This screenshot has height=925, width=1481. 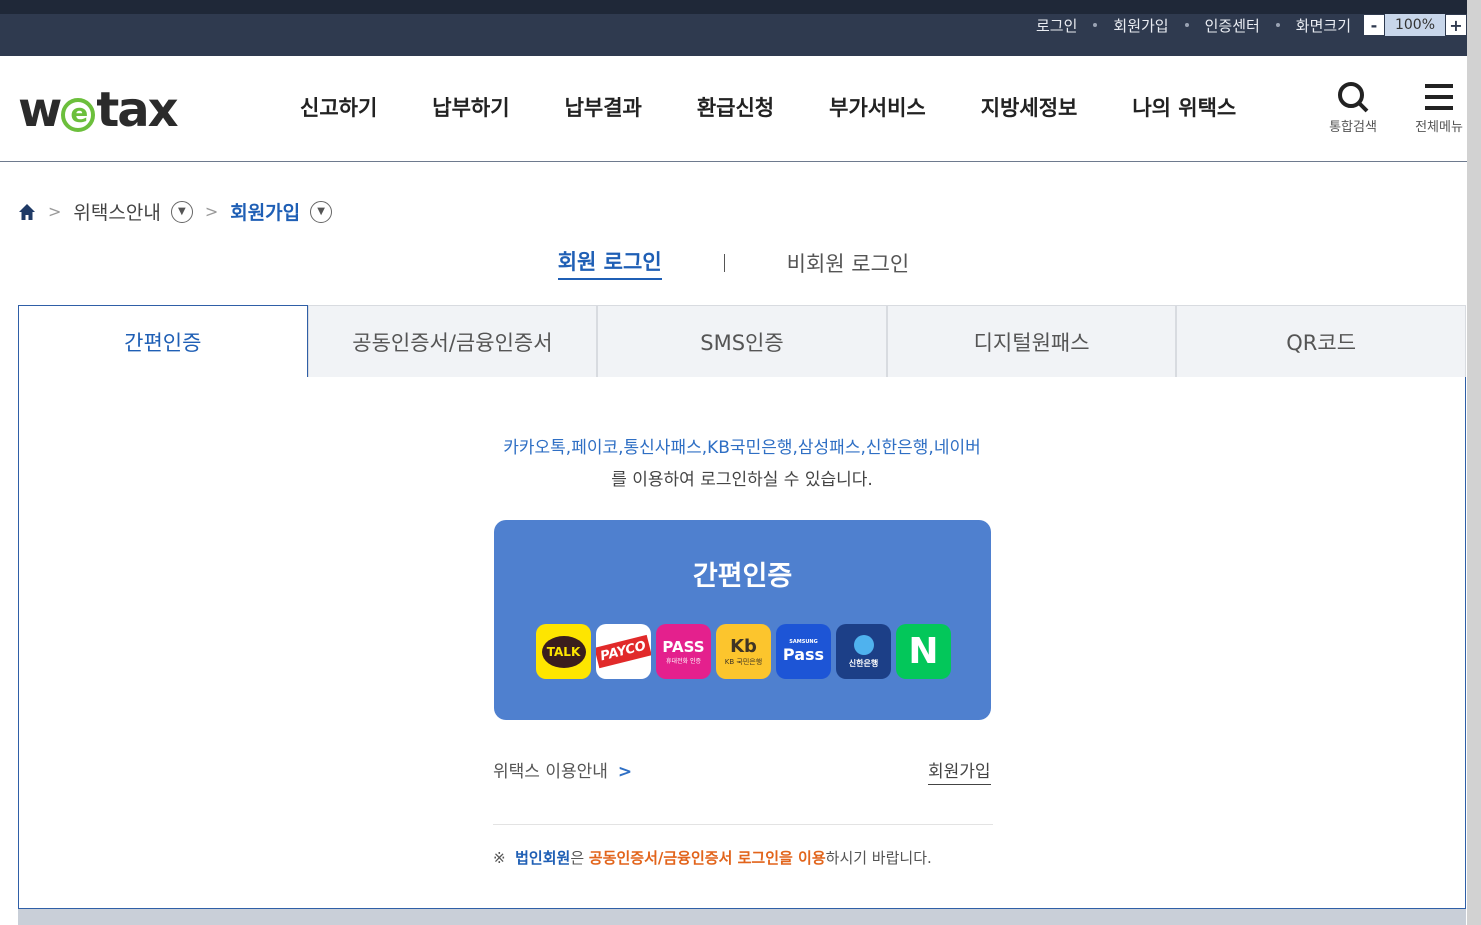 I want to click on breadcrumb-level1: 위택스안내, so click(x=116, y=211).